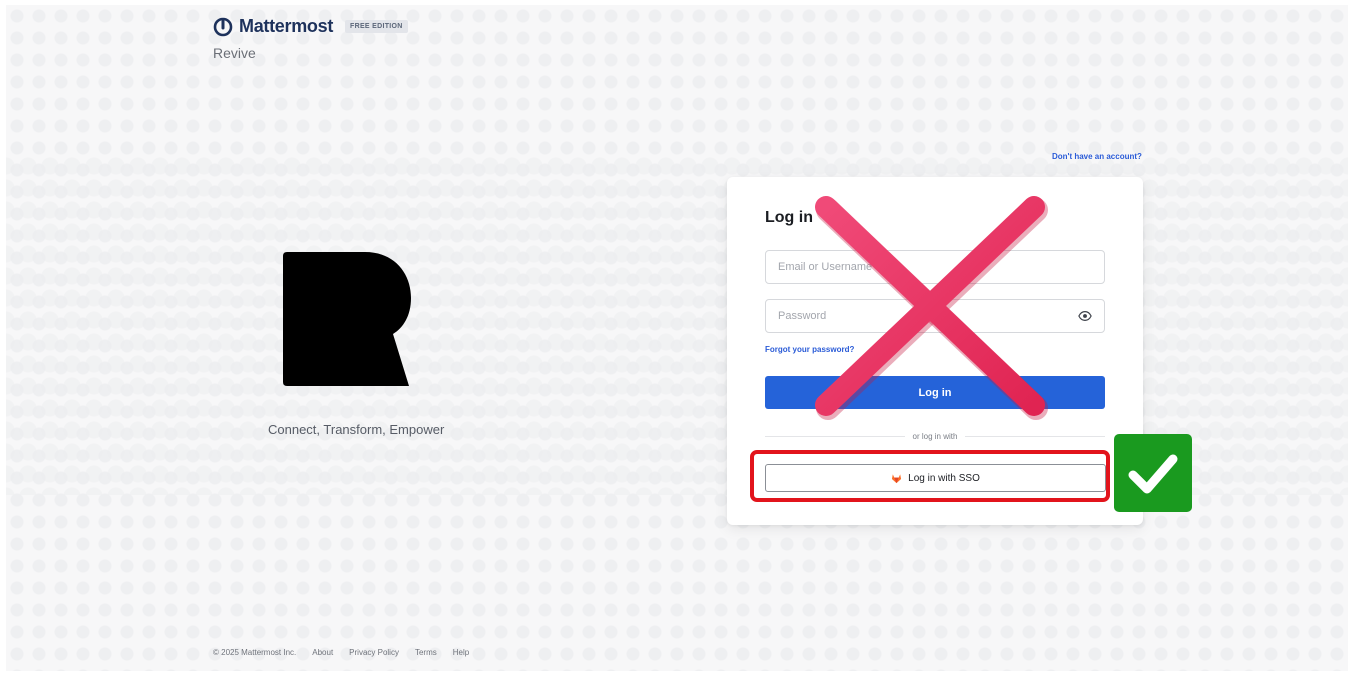  What do you see at coordinates (376, 26) in the screenshot?
I see `edition-badge: FREE EDITION` at bounding box center [376, 26].